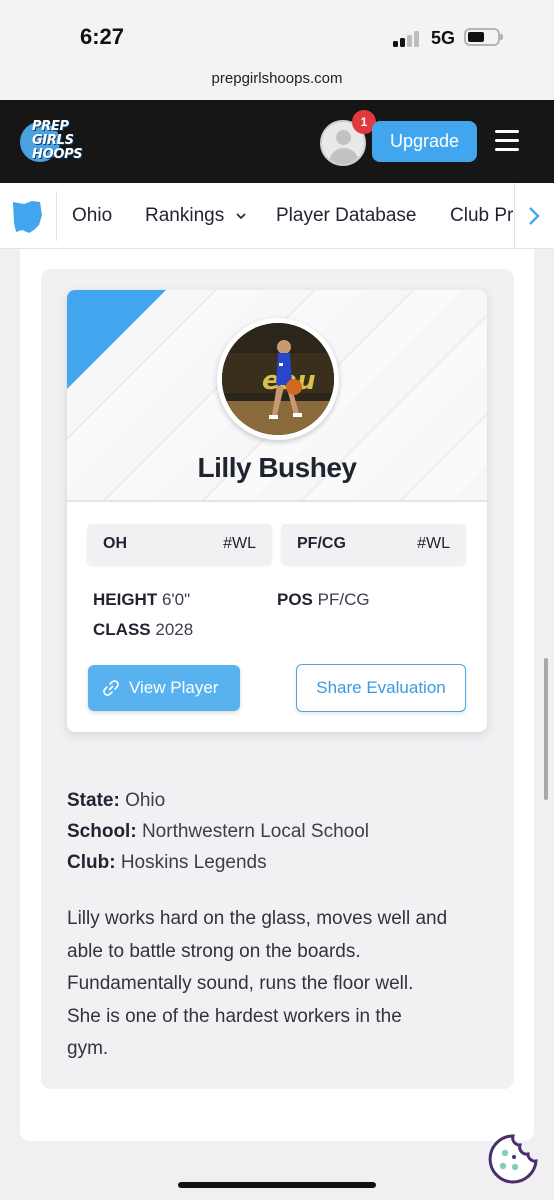 The width and height of the screenshot is (554, 1200). What do you see at coordinates (218, 831) in the screenshot?
I see `school-line: School: Northwestern Local School` at bounding box center [218, 831].